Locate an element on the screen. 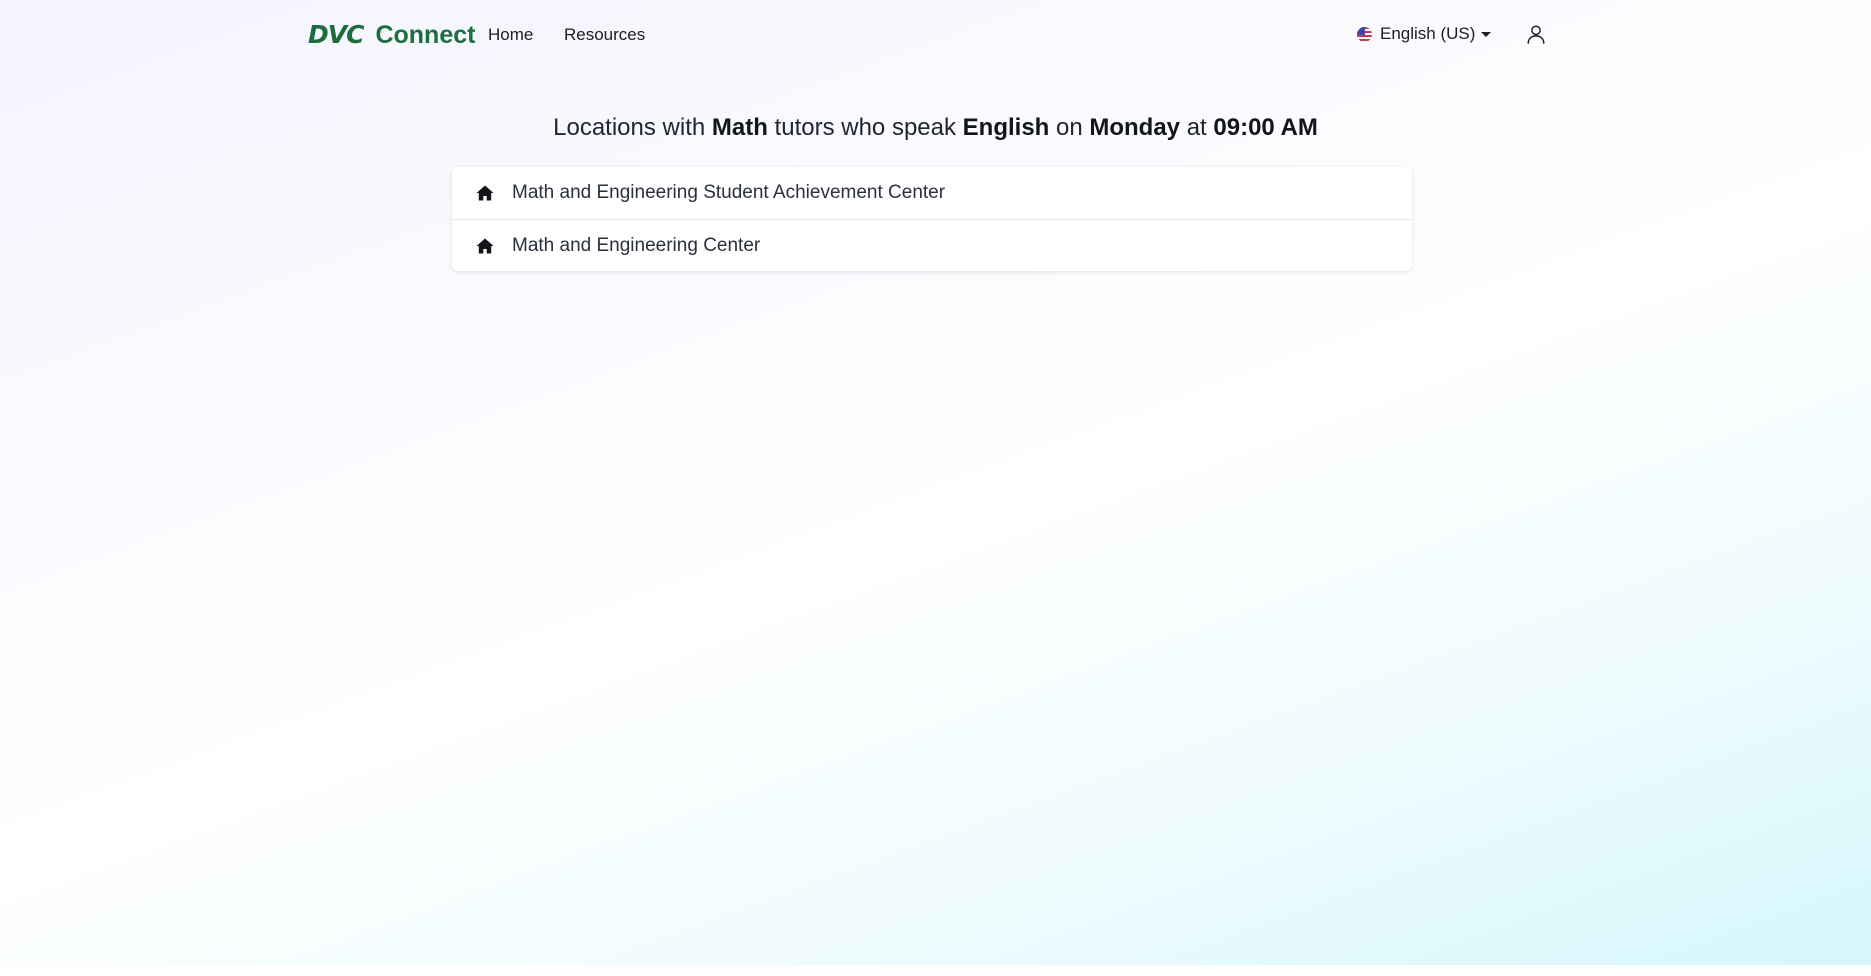 This screenshot has width=1871, height=976. nav-home-link: Home is located at coordinates (510, 35).